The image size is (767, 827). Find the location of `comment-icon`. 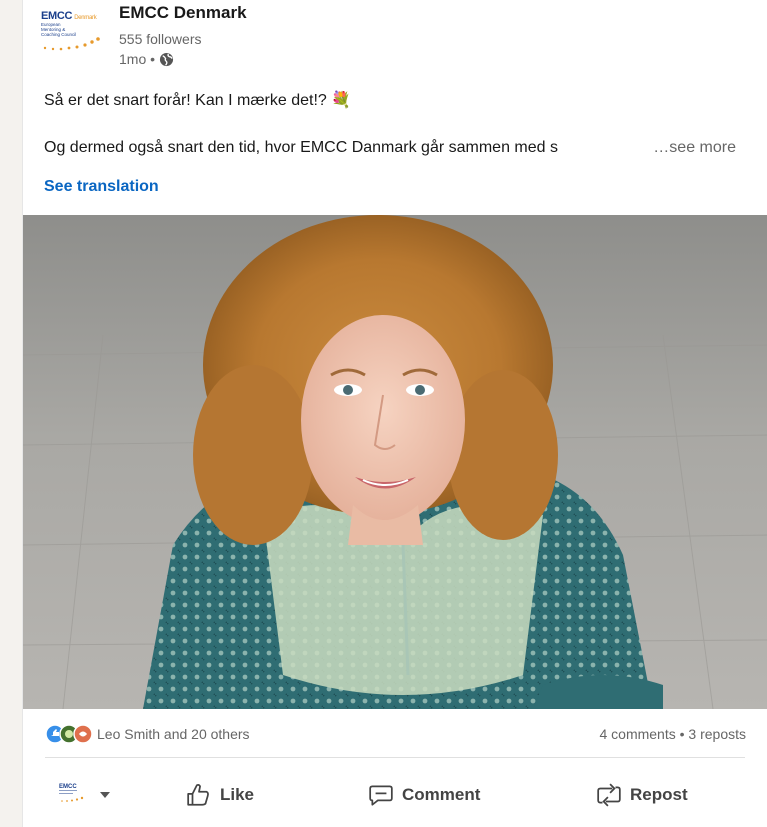

comment-icon is located at coordinates (381, 795).